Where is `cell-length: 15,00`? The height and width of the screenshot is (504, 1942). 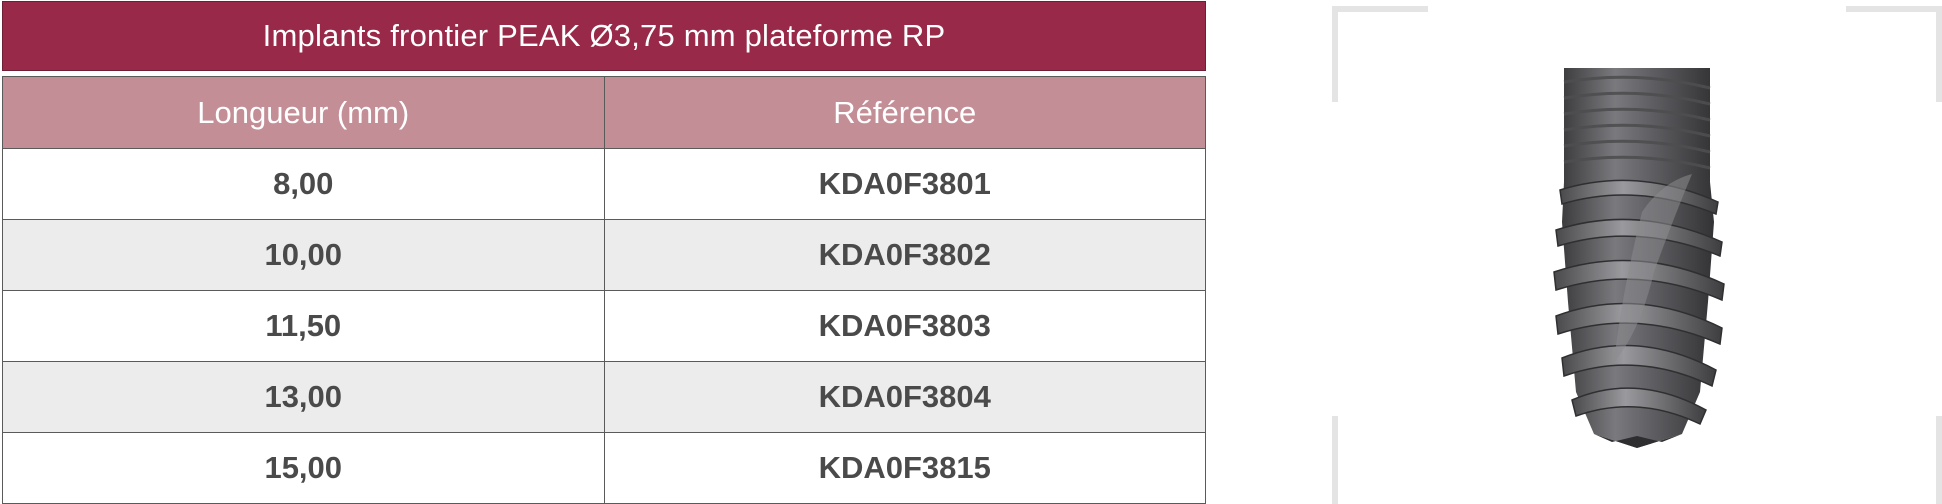 cell-length: 15,00 is located at coordinates (303, 468).